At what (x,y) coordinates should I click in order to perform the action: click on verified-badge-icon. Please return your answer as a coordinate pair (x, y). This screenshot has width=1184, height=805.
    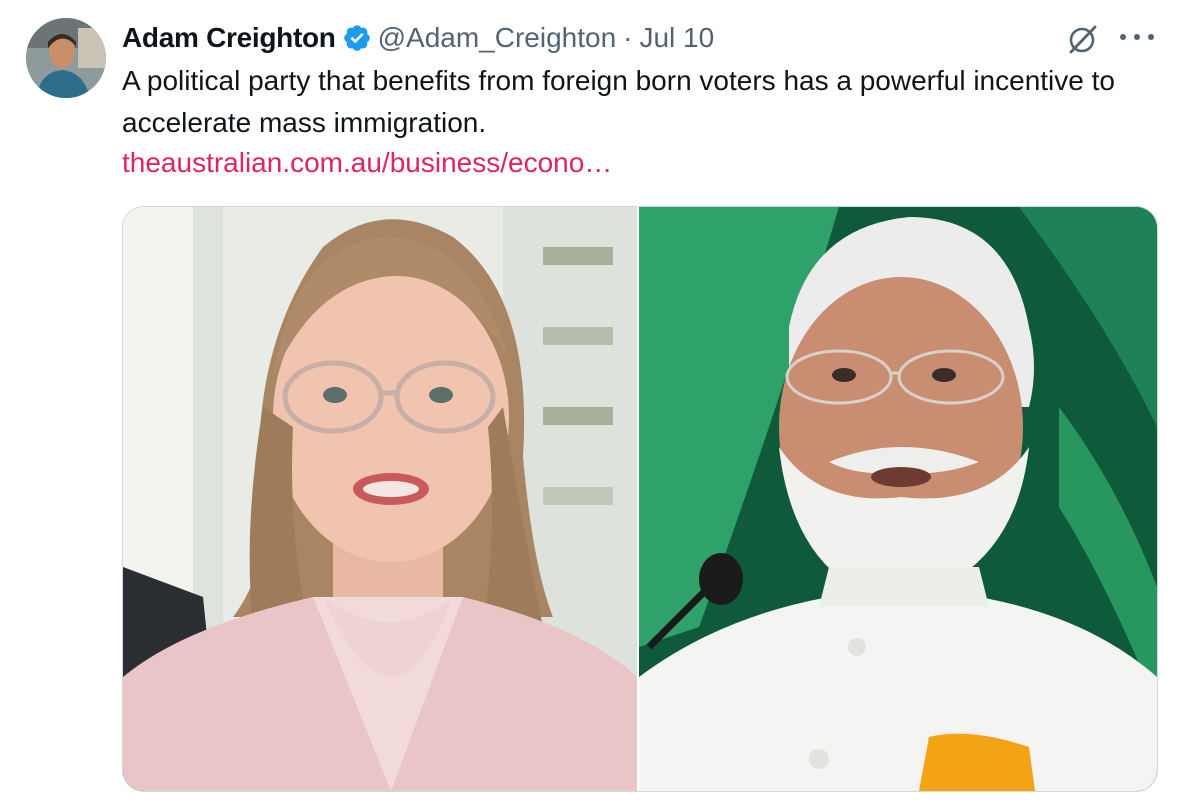
    Looking at the image, I should click on (356, 38).